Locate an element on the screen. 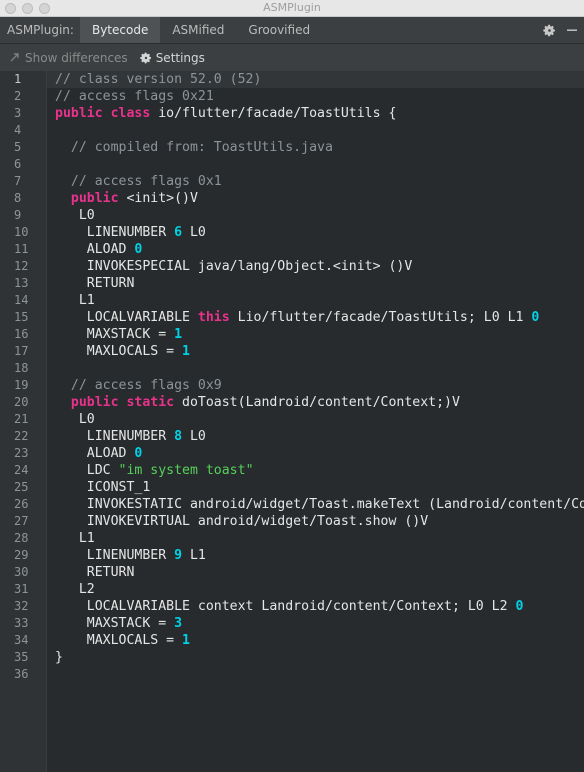 The height and width of the screenshot is (772, 584). hide-panel-button is located at coordinates (572, 30).